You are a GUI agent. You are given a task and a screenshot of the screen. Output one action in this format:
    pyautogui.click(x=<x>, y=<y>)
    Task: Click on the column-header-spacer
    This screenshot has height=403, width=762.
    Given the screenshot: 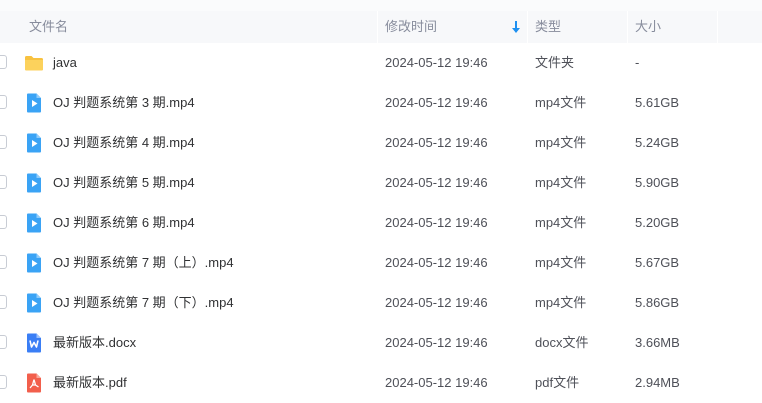 What is the action you would take?
    pyautogui.click(x=739, y=27)
    